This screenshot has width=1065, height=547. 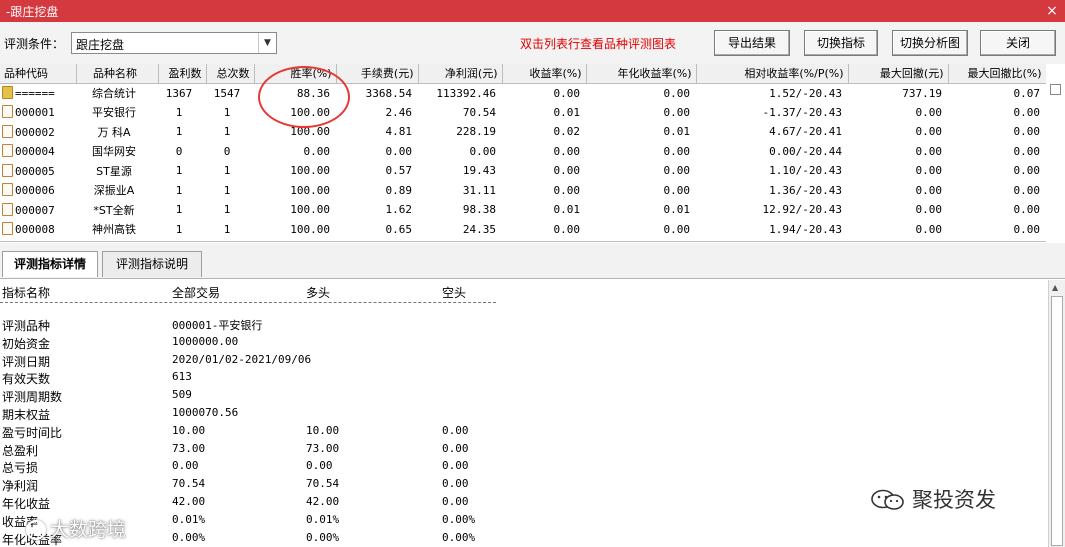 I want to click on col-header-fee: 手续费(元), so click(x=377, y=74).